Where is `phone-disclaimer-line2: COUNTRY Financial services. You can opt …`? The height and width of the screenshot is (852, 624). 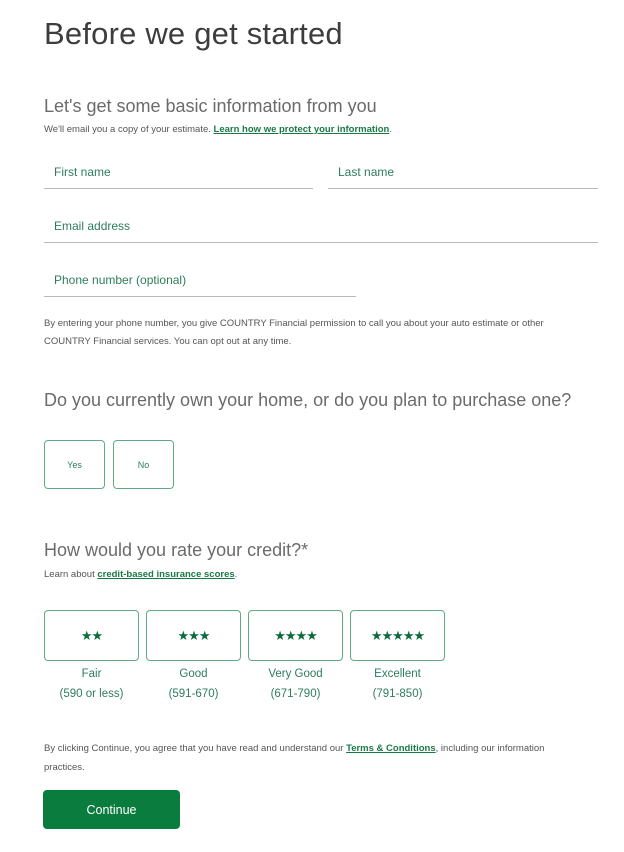 phone-disclaimer-line2: COUNTRY Financial services. You can opt … is located at coordinates (168, 341).